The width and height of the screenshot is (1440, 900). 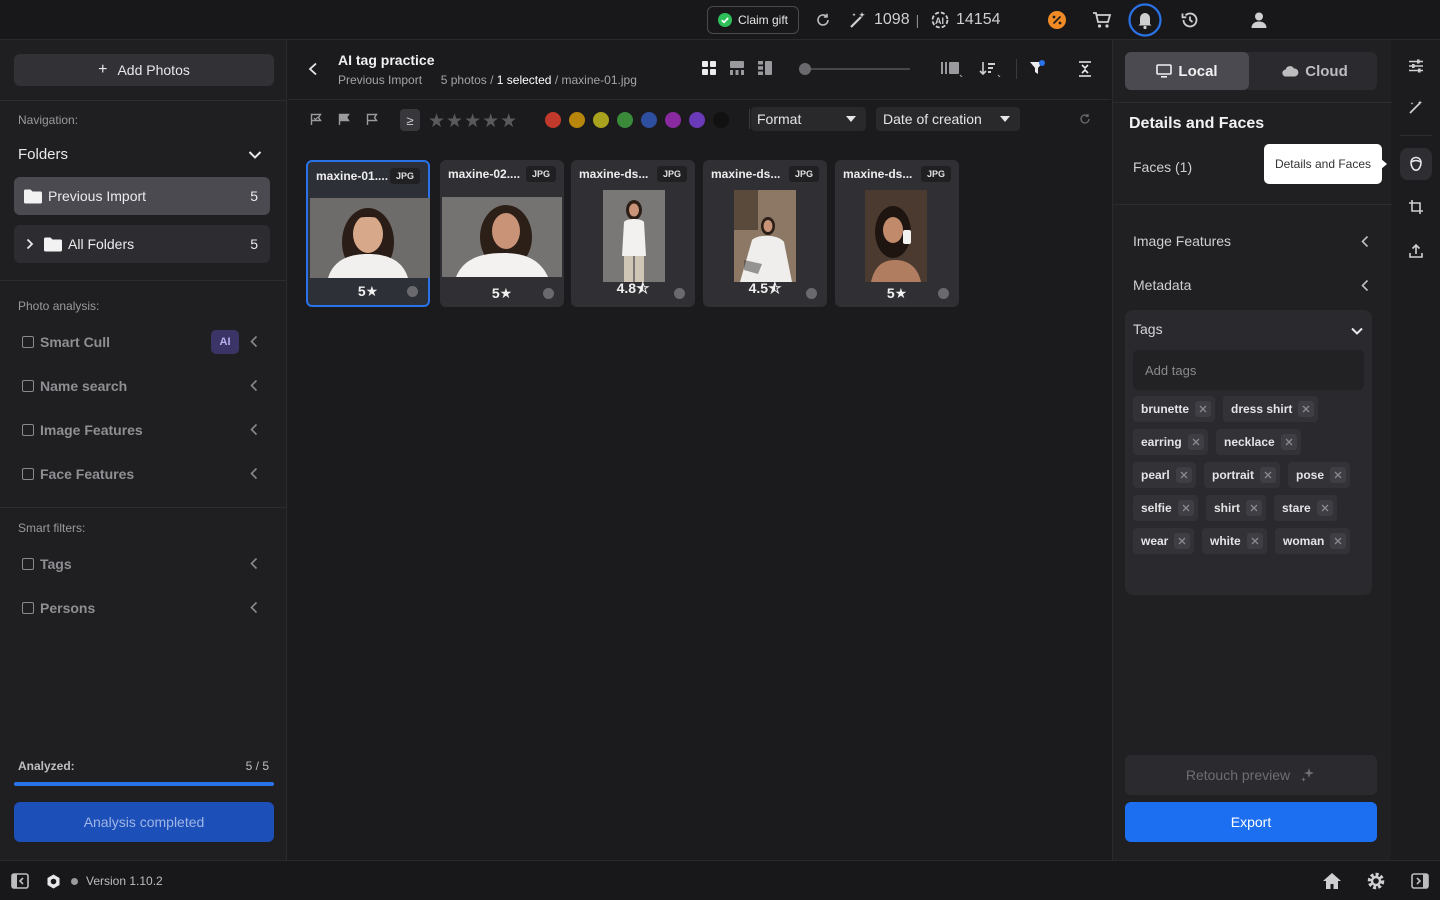 I want to click on crop-icon, so click(x=1416, y=207).